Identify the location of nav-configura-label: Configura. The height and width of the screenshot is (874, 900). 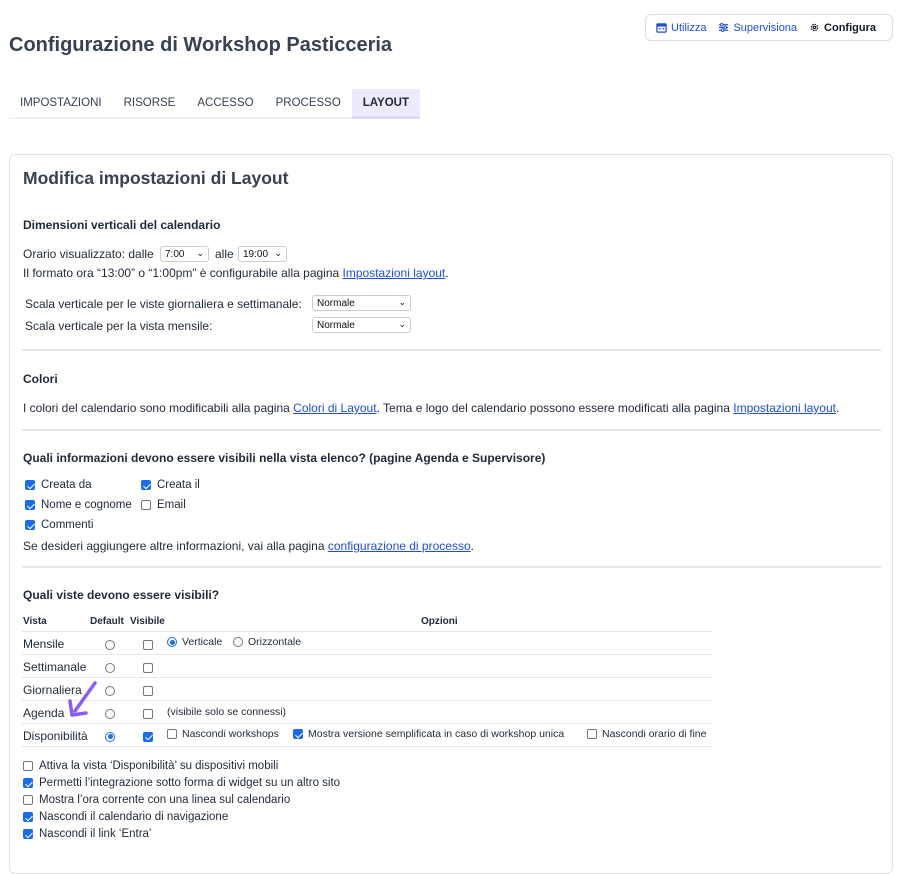
(850, 27).